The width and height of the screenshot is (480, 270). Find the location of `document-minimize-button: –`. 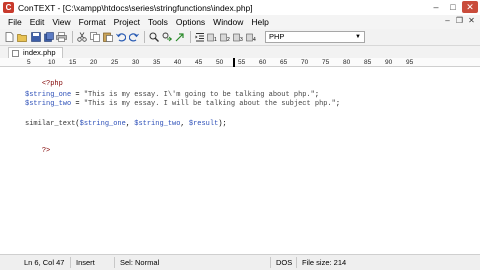

document-minimize-button: – is located at coordinates (447, 21).